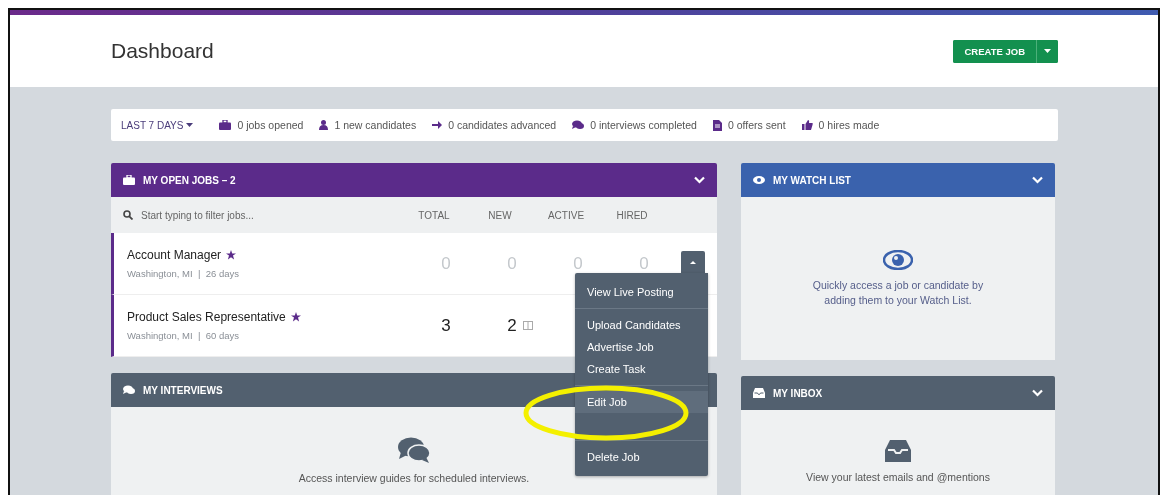 The height and width of the screenshot is (495, 1164). Describe the element at coordinates (641, 402) in the screenshot. I see `menu-item: Edit Job` at that location.